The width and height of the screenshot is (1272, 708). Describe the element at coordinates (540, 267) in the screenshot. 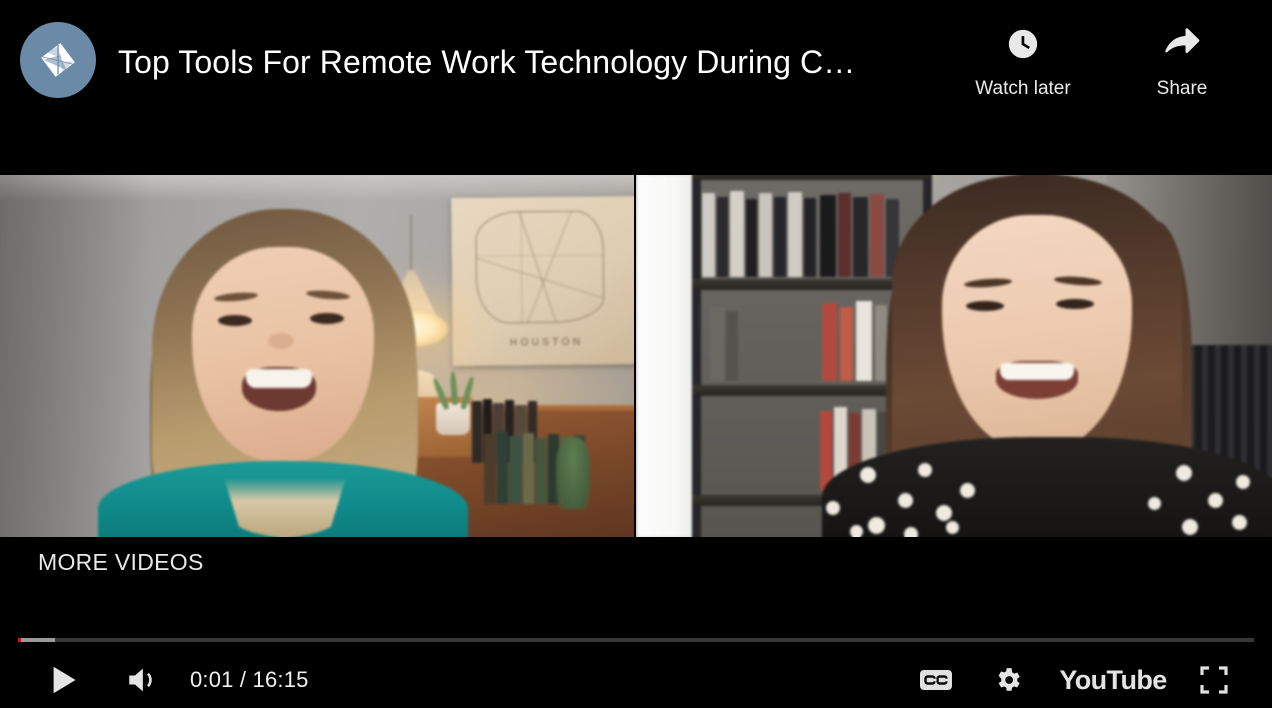

I see `map-outline` at that location.